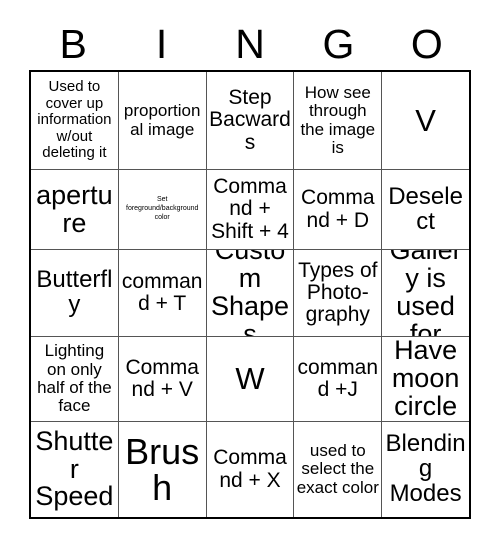  What do you see at coordinates (73, 43) in the screenshot?
I see `header-letter-b: B` at bounding box center [73, 43].